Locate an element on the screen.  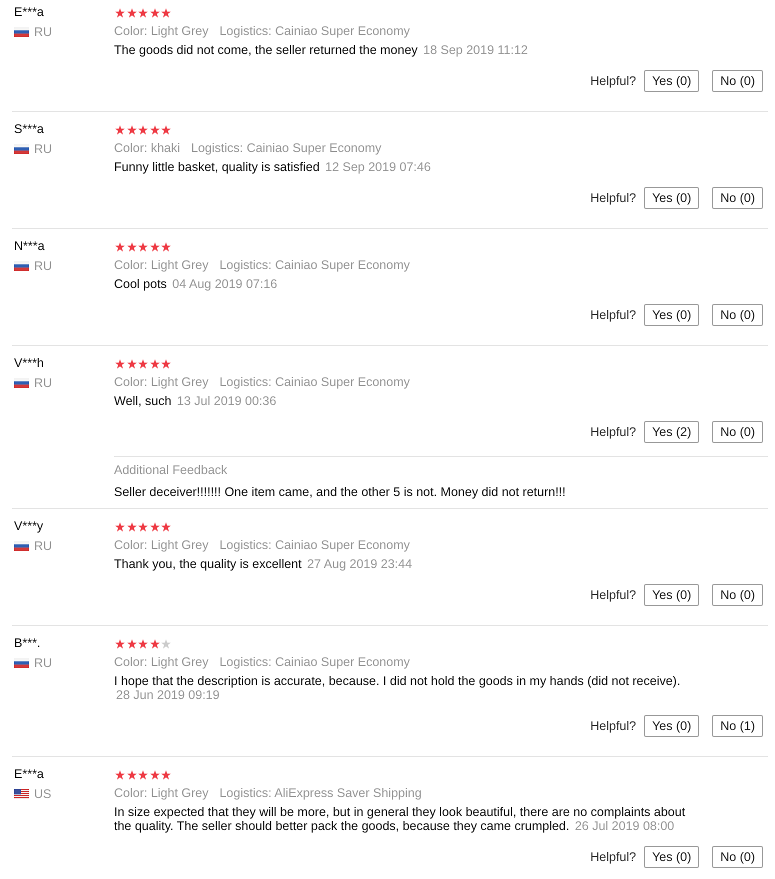
review-text: In size expected that they will be more, but in general they look beautiful, there are no complaints about the quality. The seller should better pack the goods, because they came crumpled. 26 Jul 2019 08:00 is located at coordinates (400, 819).